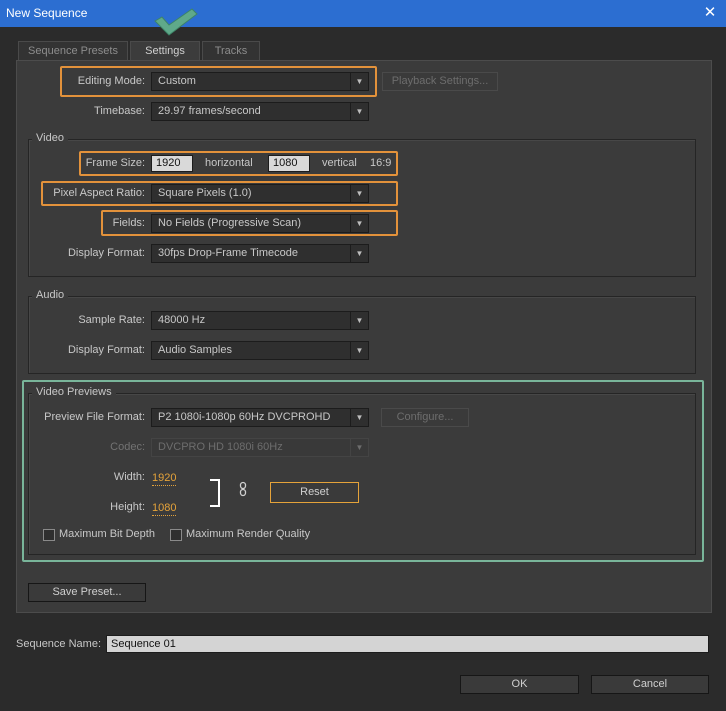  I want to click on preview-file-format-dropdown: P2 1080i-1080p 60Hz DVCPROHD ▼, so click(260, 417).